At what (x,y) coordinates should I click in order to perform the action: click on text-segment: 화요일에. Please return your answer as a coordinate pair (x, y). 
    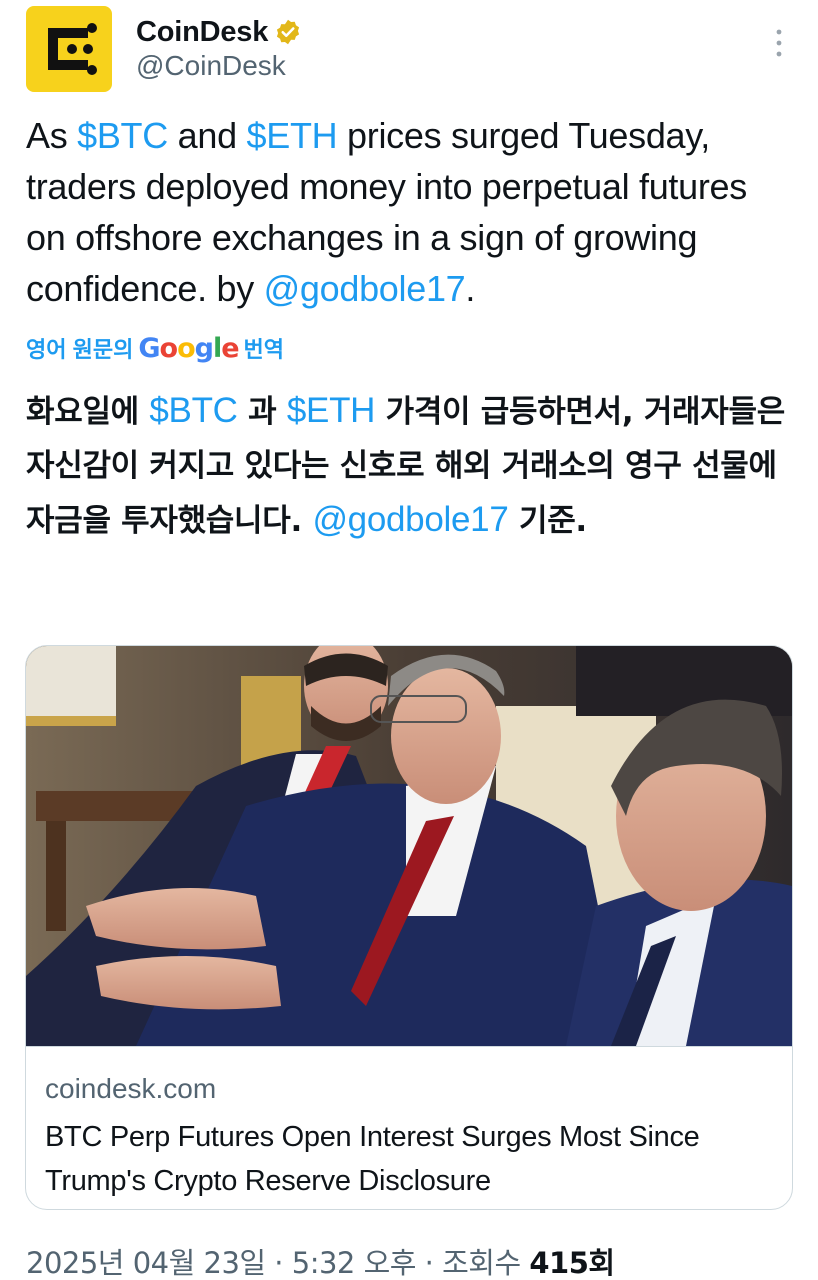
    Looking at the image, I should click on (88, 412).